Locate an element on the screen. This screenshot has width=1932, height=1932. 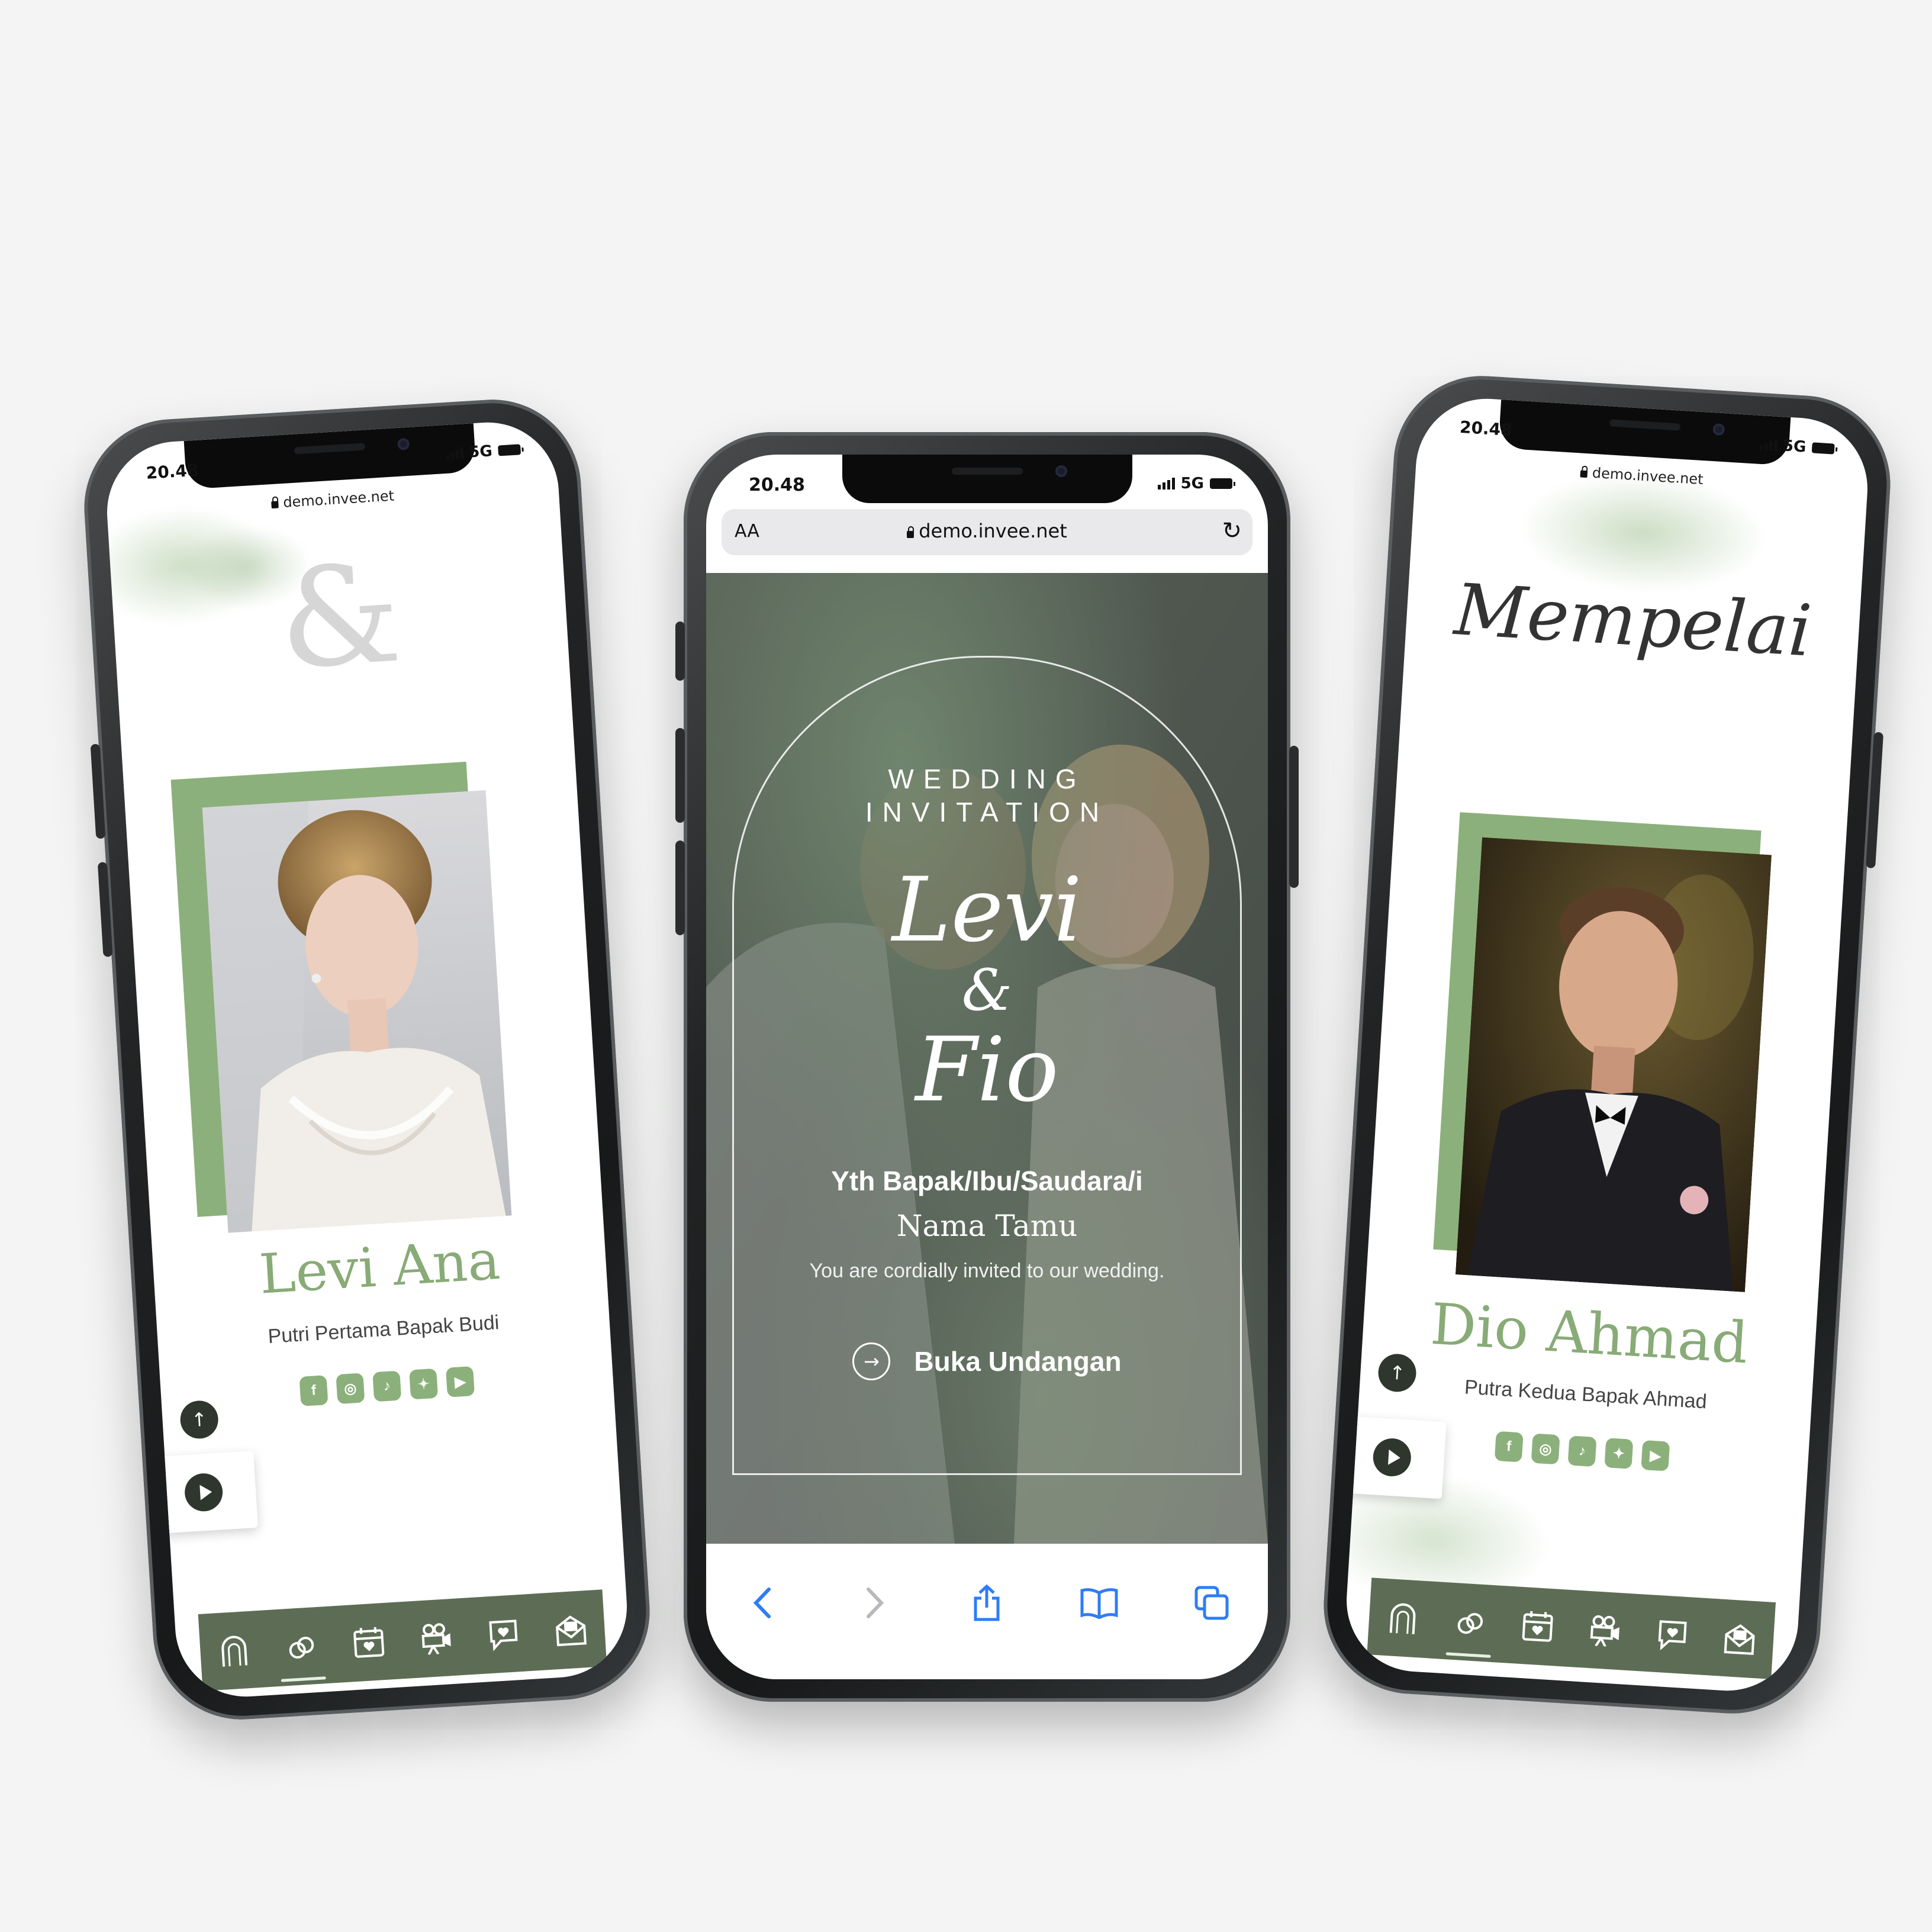
bride-social-links: f ◎ ♪ ✦ ▶ is located at coordinates (387, 1386).